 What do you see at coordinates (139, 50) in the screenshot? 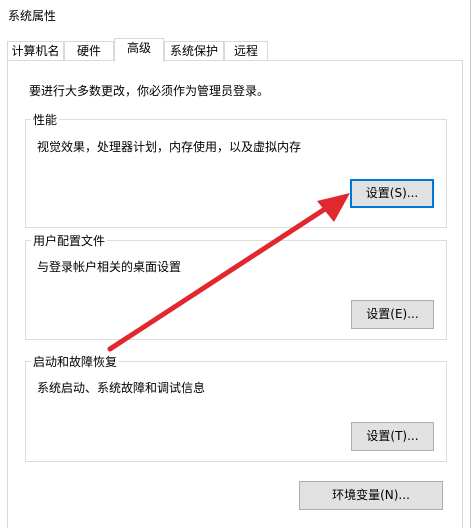
I see `tab-advanced: 高级` at bounding box center [139, 50].